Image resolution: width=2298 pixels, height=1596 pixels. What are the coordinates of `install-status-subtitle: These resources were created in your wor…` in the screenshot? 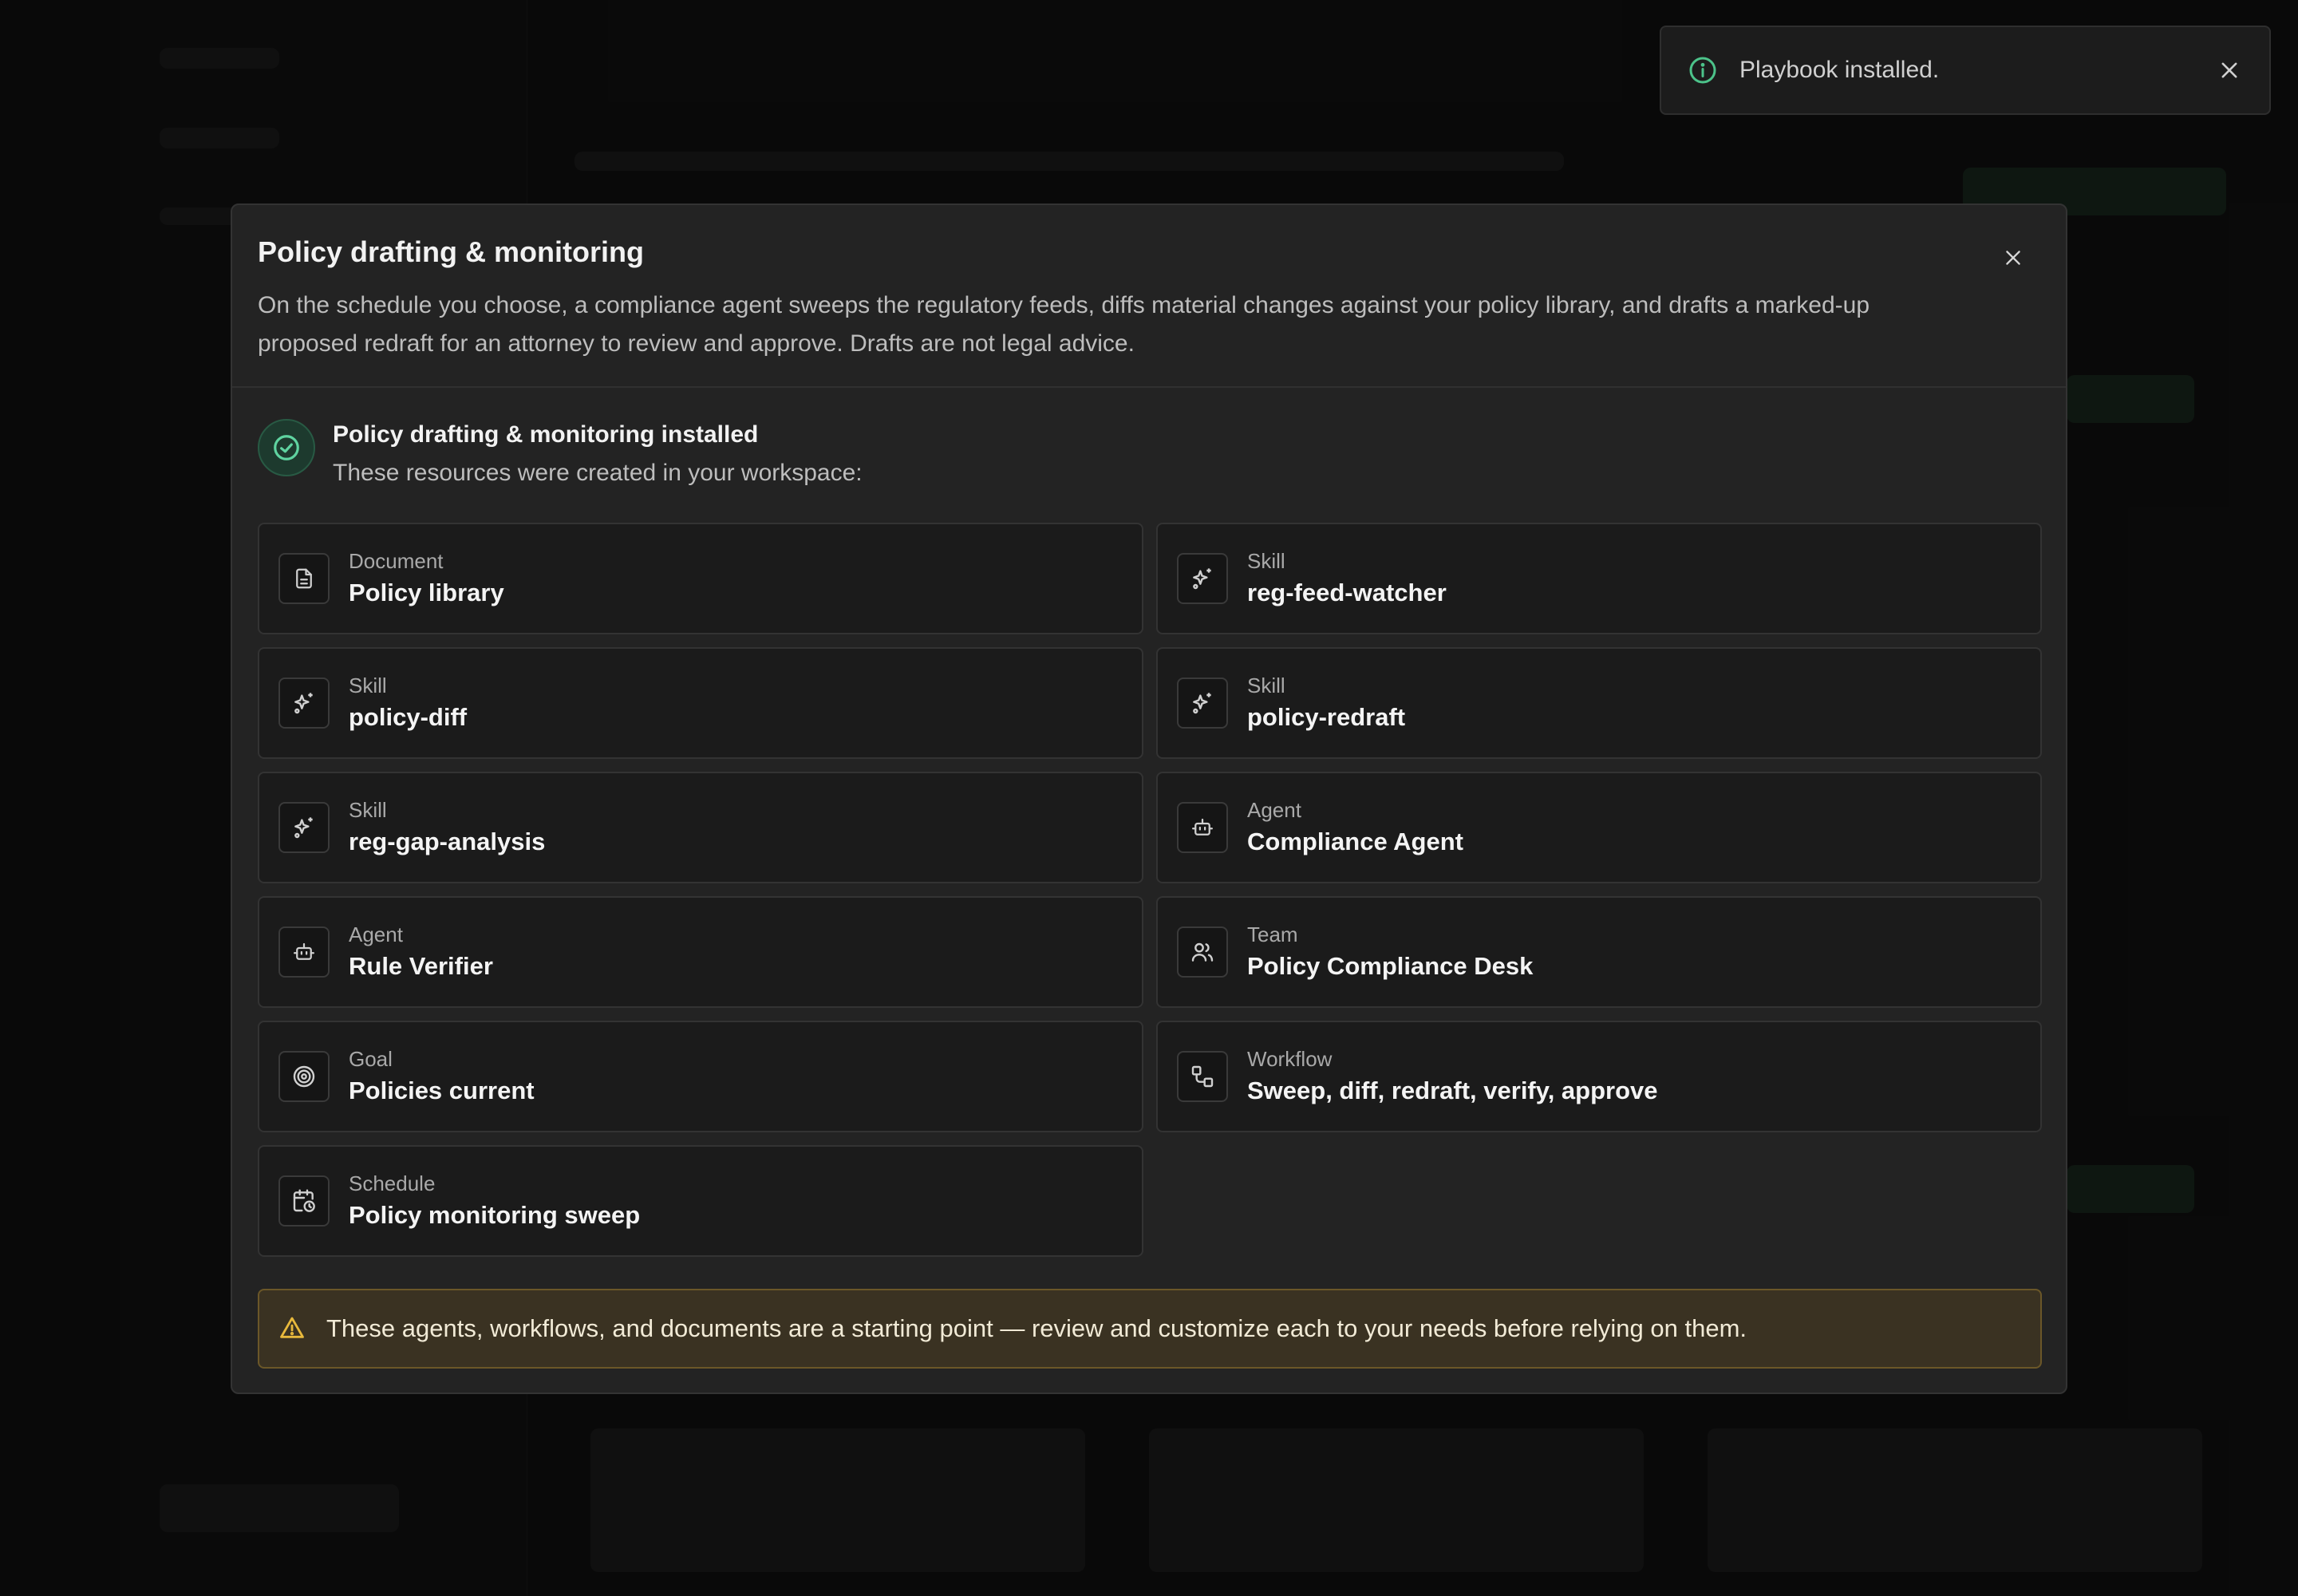 It's located at (598, 473).